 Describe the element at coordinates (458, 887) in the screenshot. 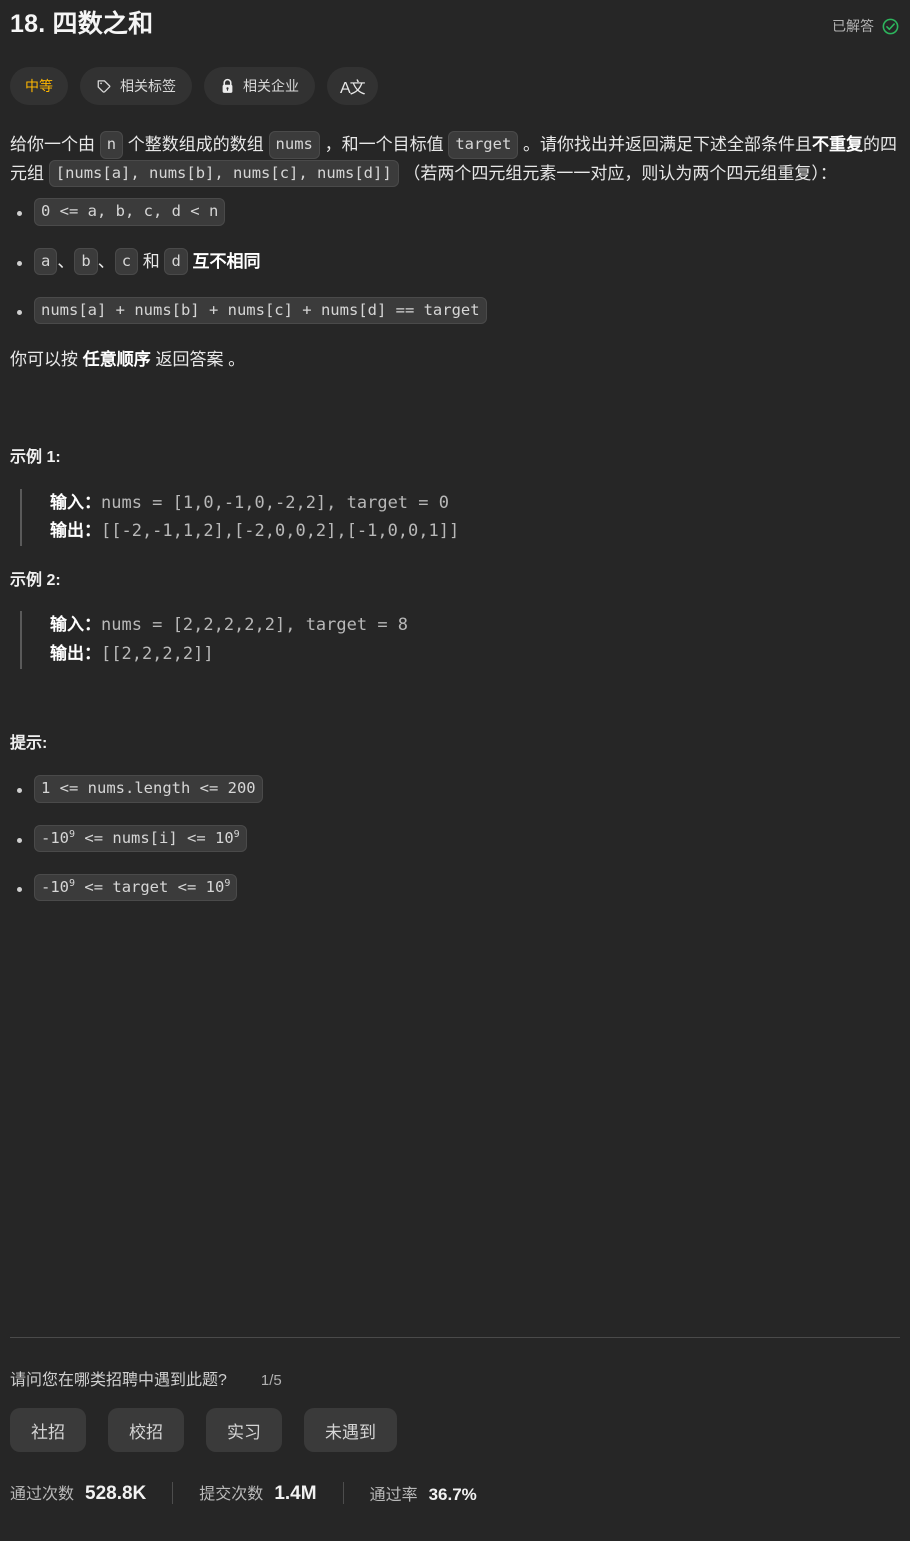

I see `list-item: -109 <= target <= 109` at that location.